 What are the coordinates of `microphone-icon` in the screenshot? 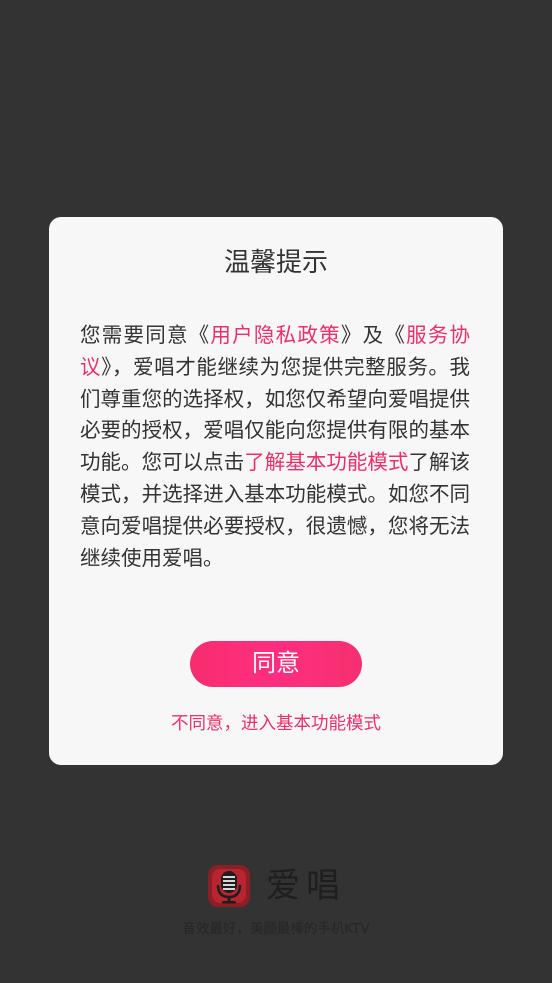 It's located at (229, 886).